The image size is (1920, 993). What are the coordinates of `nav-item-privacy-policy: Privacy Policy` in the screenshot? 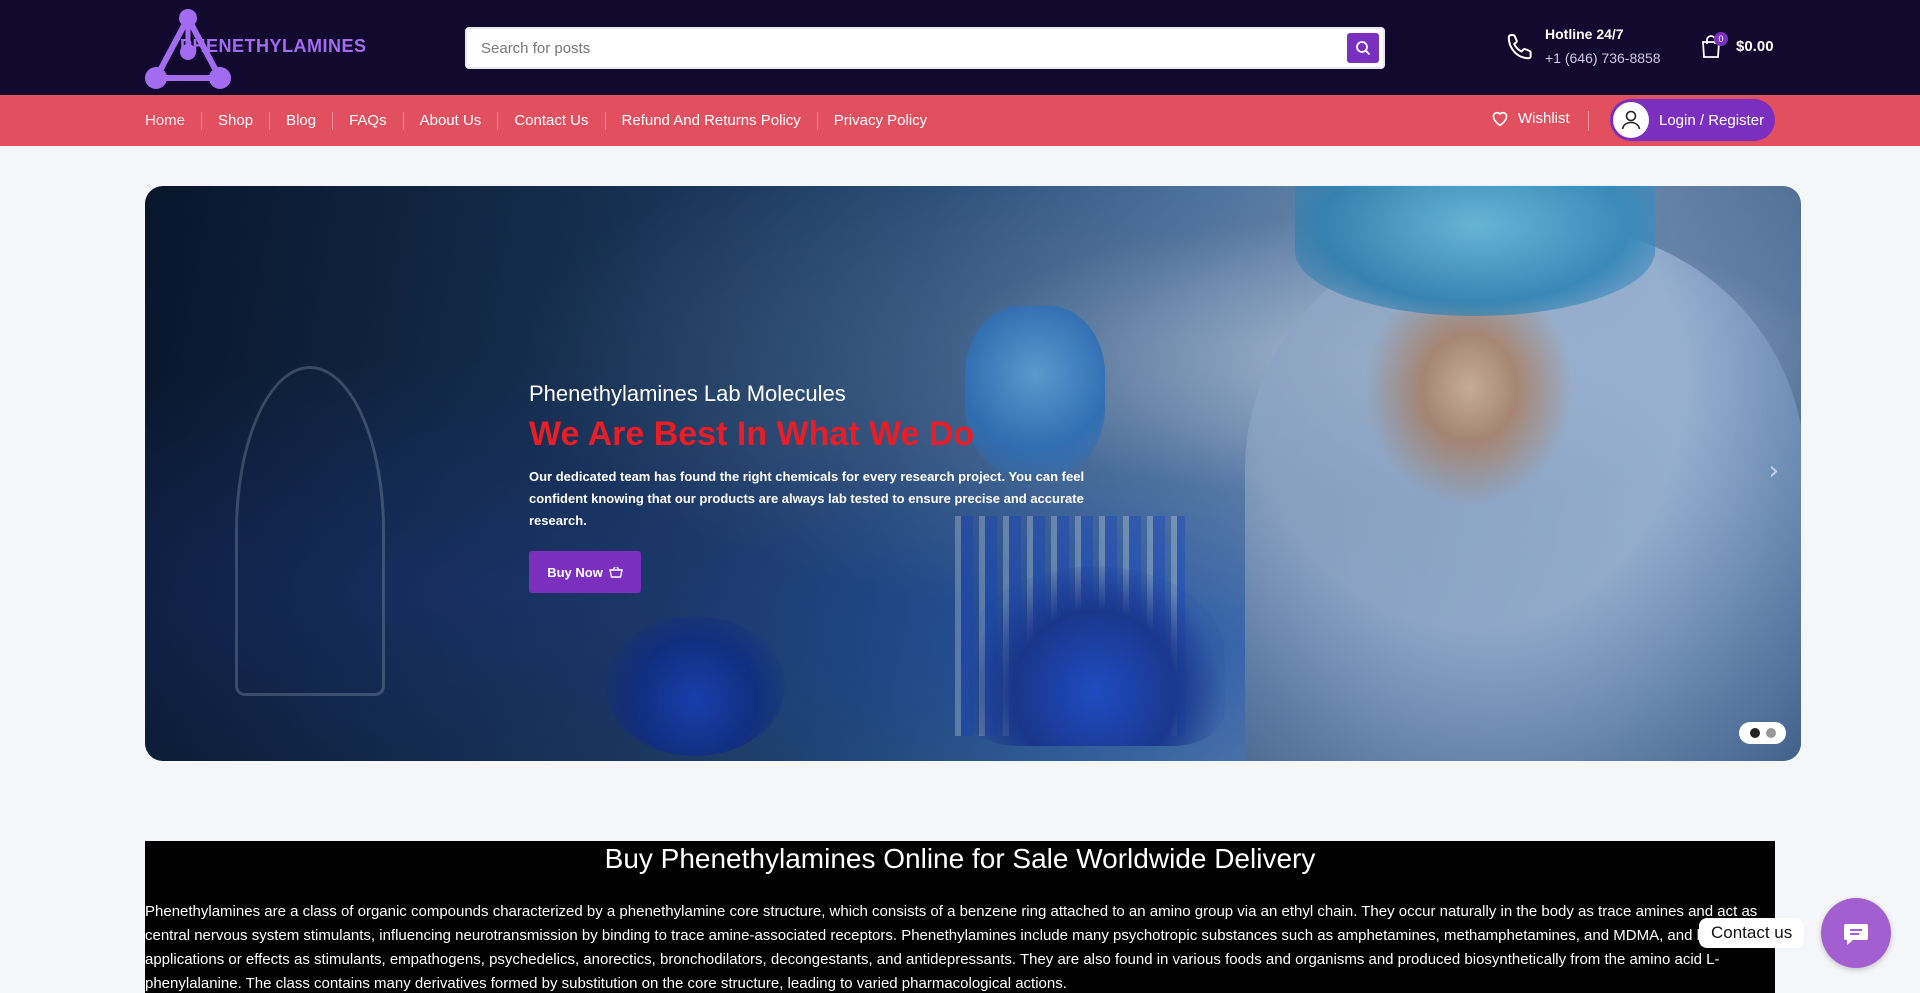 It's located at (879, 120).